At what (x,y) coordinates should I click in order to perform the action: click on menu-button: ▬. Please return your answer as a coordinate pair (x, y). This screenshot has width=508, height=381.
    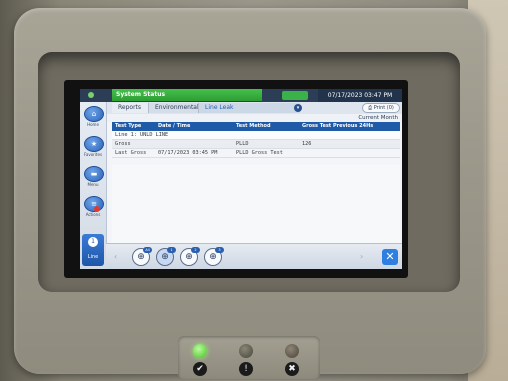
    Looking at the image, I should click on (94, 174).